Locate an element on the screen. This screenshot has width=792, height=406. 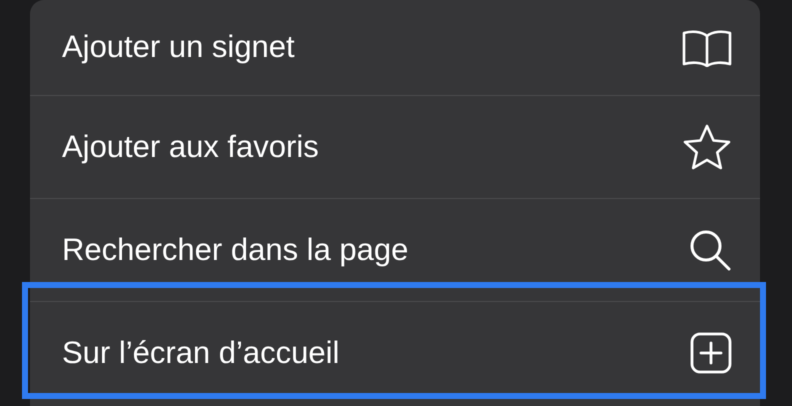
book-icon is located at coordinates (707, 47).